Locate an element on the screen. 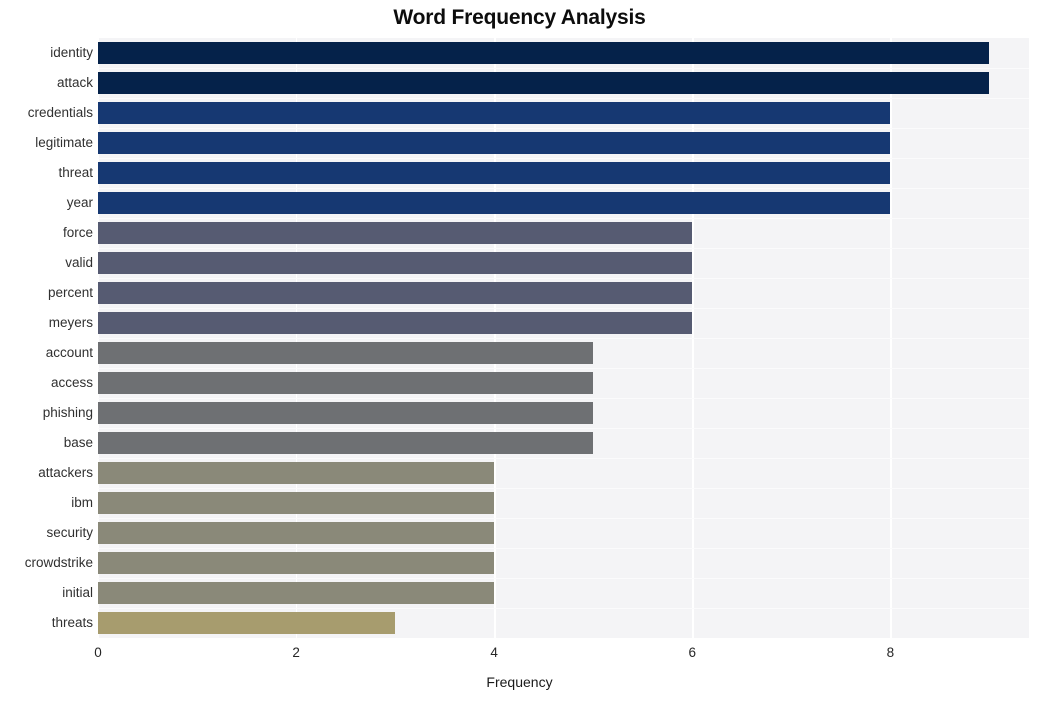 This screenshot has height=701, width=1039. y-axis-tick-label: crowdstrike is located at coordinates (58, 562).